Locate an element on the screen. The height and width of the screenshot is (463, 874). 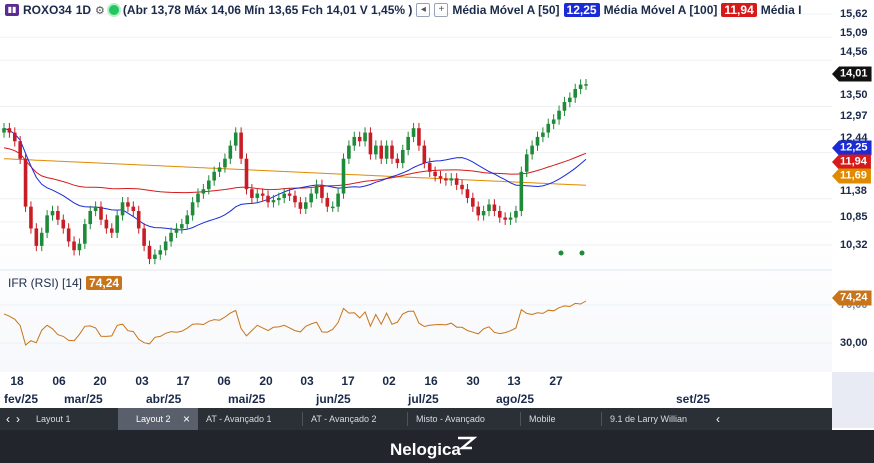
timeframe: 1D is located at coordinates (83, 10).